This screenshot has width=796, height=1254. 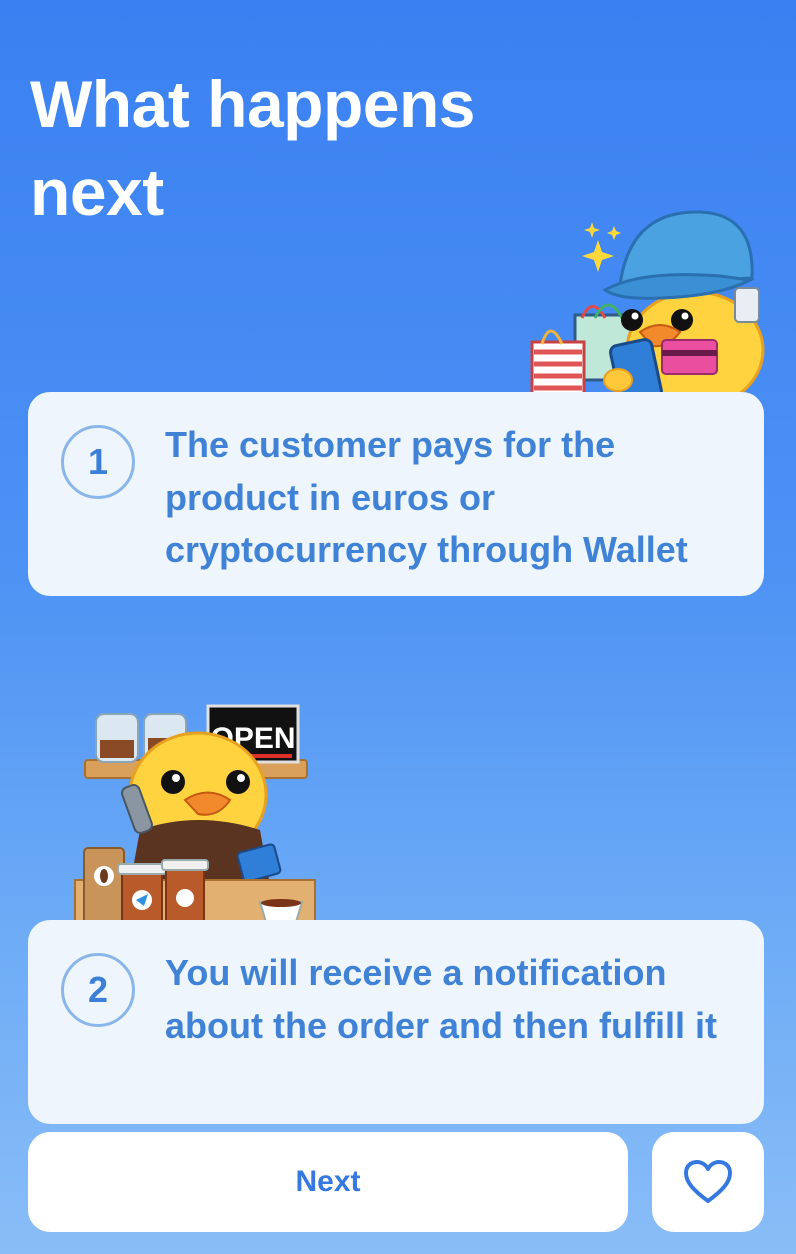 I want to click on heart-icon, so click(x=708, y=1181).